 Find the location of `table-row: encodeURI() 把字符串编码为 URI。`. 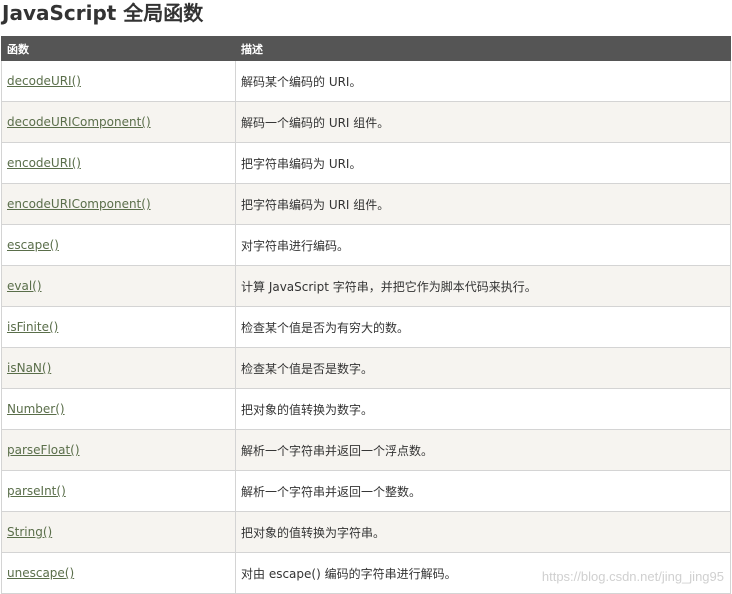

table-row: encodeURI() 把字符串编码为 URI。 is located at coordinates (366, 163).